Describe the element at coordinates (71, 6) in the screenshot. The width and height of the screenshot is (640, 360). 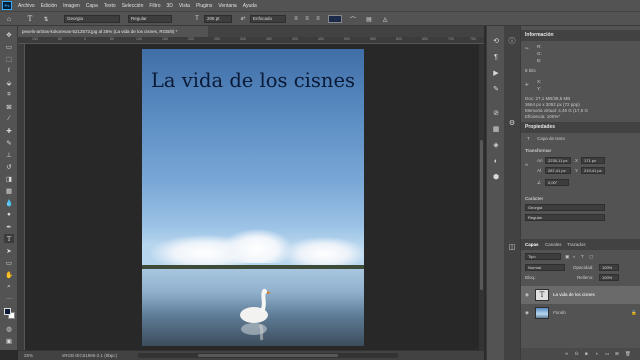
I see `menu-imagen: Imagen` at that location.